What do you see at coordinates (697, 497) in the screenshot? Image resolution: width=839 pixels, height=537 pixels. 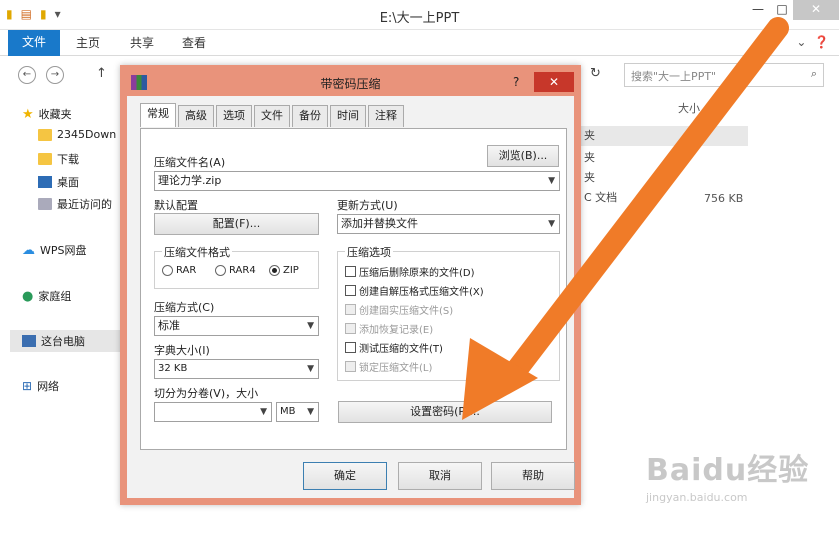 I see `watermark-url: jingyan.baidu.com` at bounding box center [697, 497].